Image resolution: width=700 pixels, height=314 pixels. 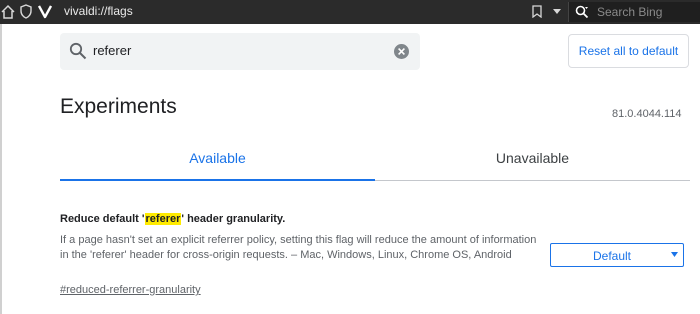 I want to click on clear-search-icon, so click(x=401, y=51).